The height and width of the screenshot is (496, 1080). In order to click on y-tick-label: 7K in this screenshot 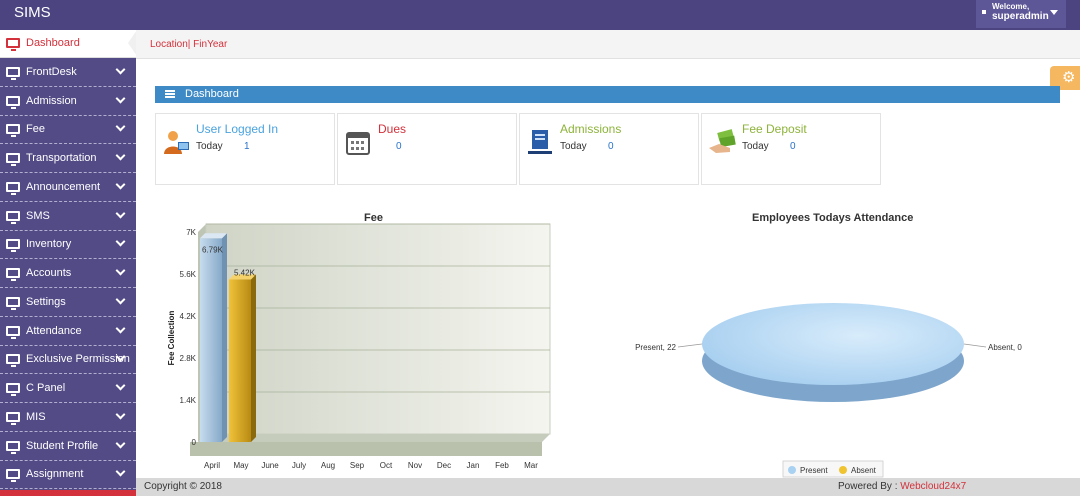, I will do `click(191, 232)`.